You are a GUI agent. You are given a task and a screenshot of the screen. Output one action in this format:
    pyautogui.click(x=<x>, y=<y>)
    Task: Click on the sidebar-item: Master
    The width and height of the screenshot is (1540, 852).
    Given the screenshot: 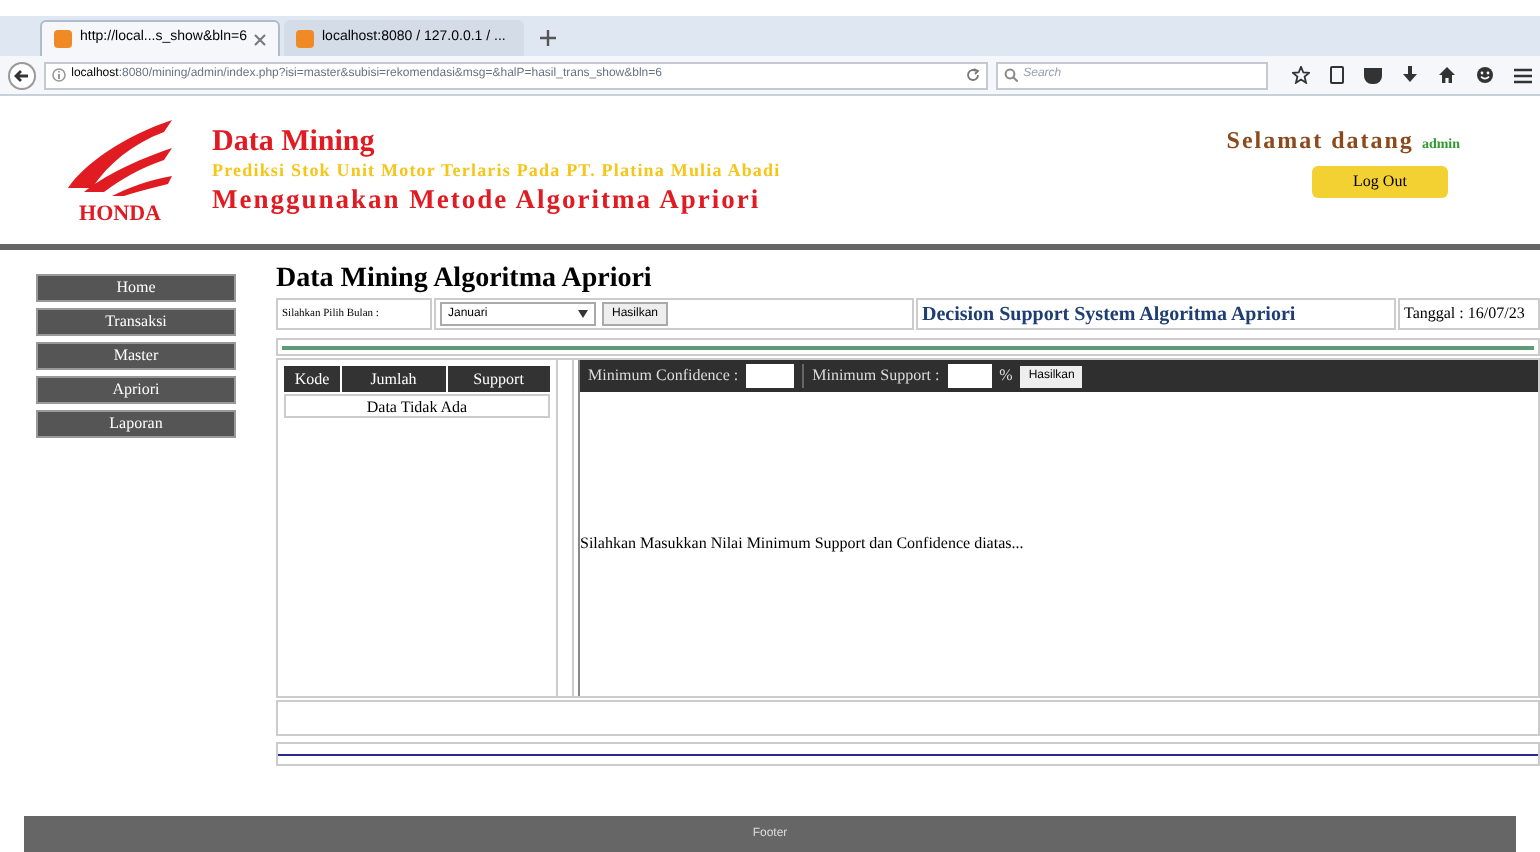 What is the action you would take?
    pyautogui.click(x=136, y=356)
    